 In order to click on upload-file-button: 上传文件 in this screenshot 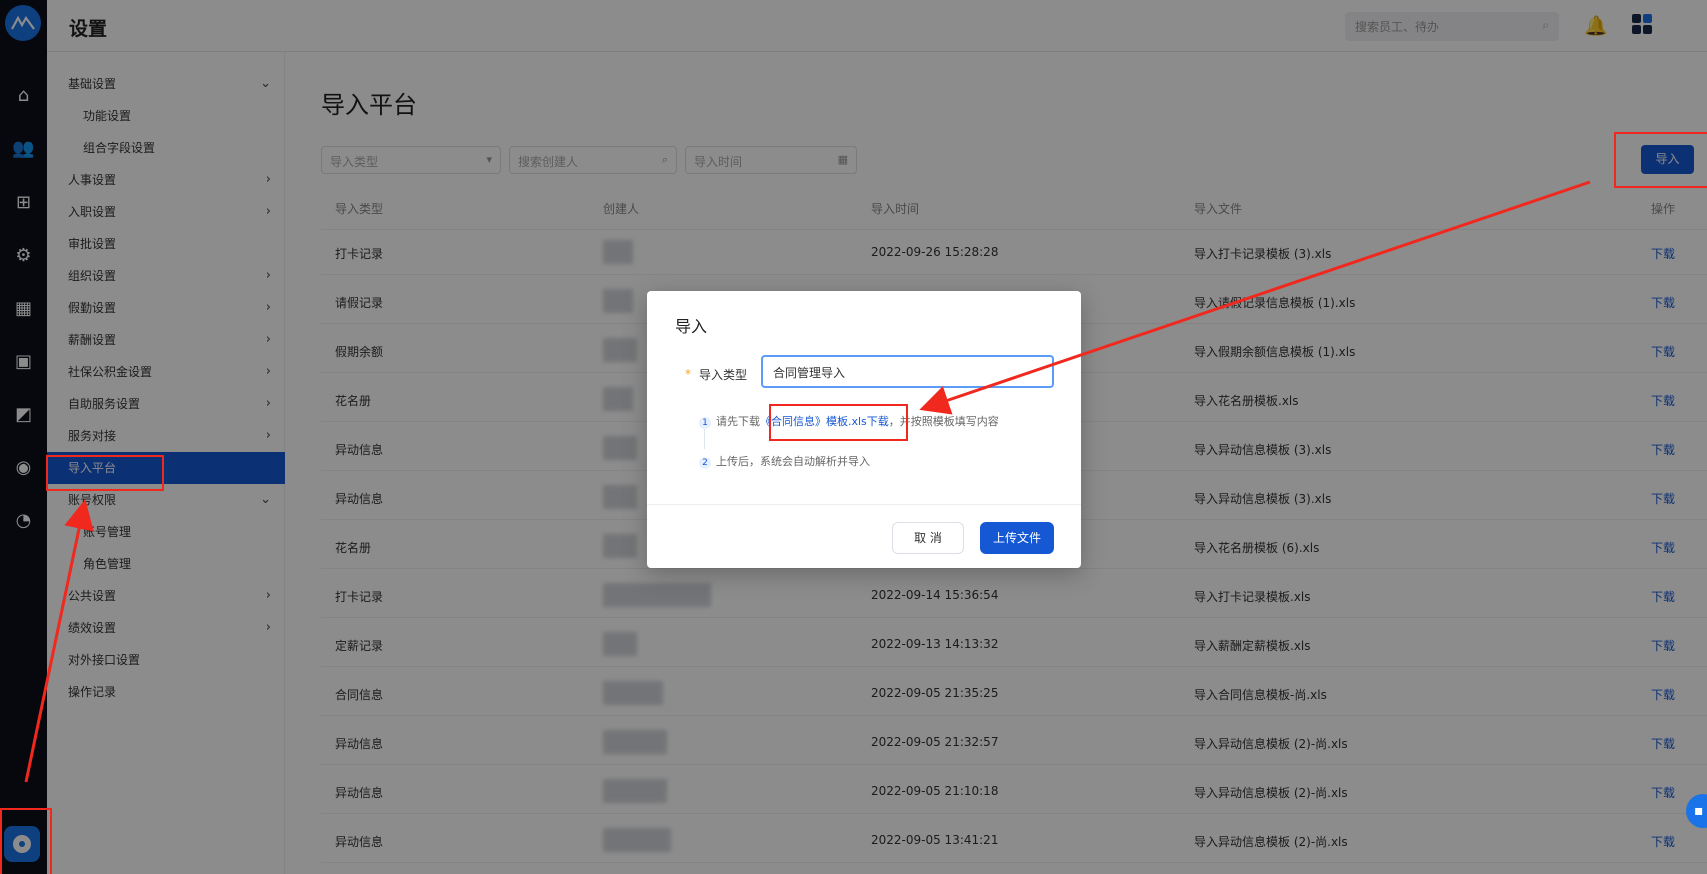, I will do `click(1017, 538)`.